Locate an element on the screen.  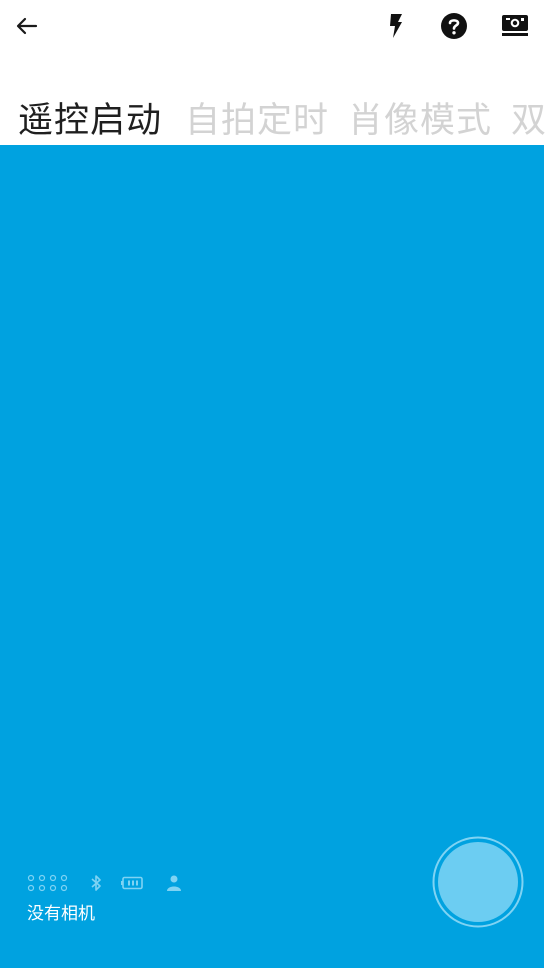
person-icon is located at coordinates (174, 883).